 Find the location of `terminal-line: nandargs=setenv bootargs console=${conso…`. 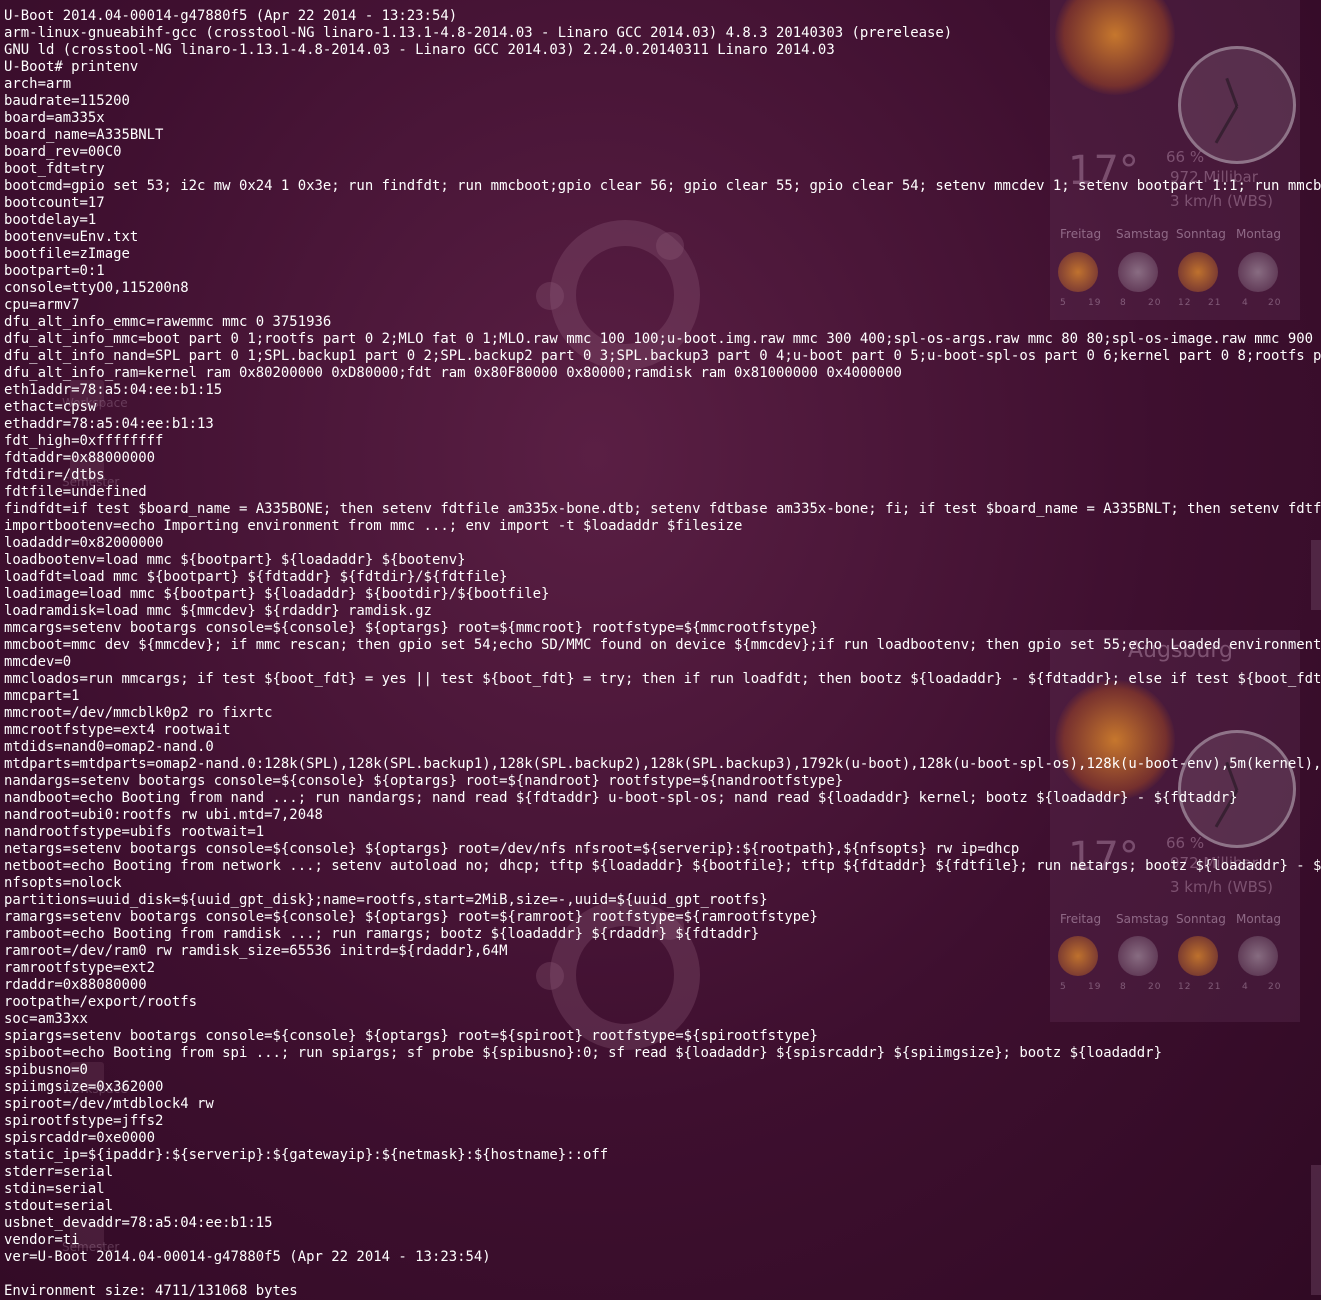

terminal-line: nandargs=setenv bootargs console=${conso… is located at coordinates (424, 781).